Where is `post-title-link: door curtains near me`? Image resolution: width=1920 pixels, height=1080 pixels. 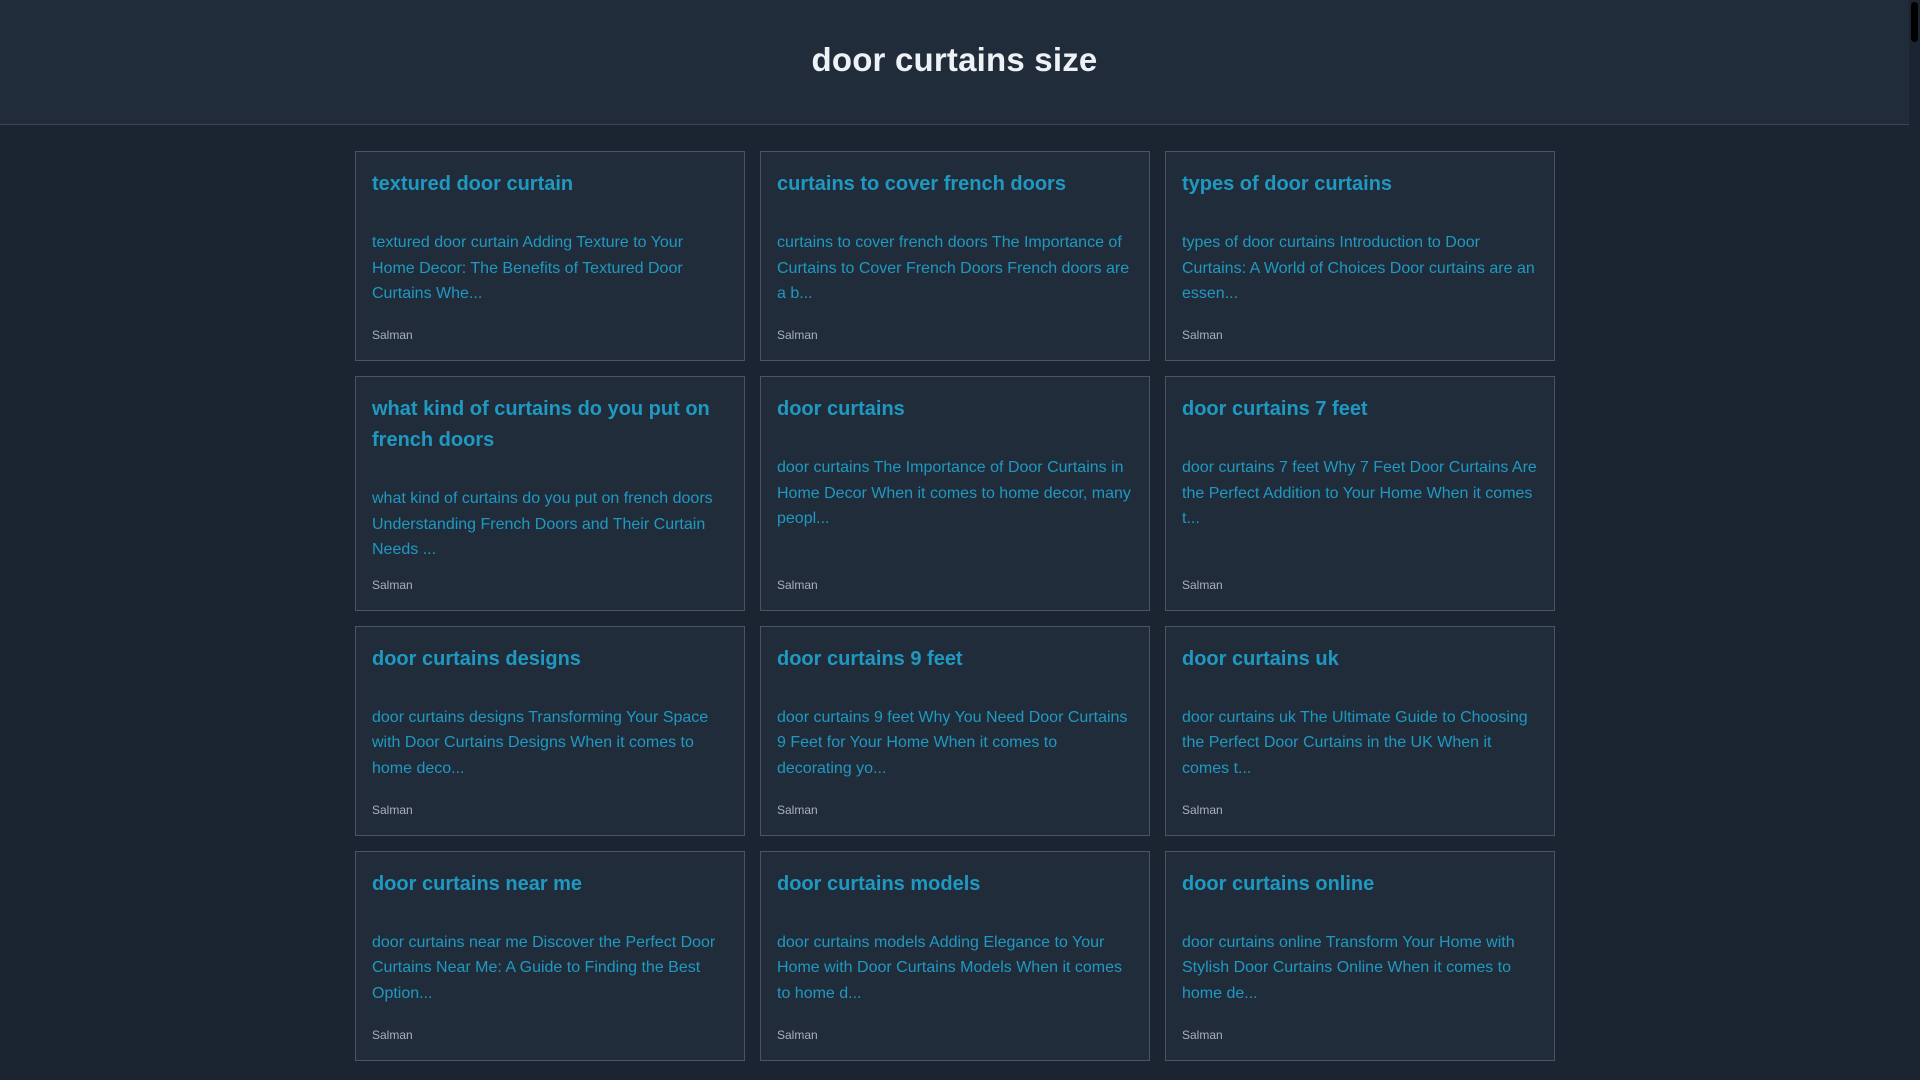
post-title-link: door curtains near me is located at coordinates (550, 884).